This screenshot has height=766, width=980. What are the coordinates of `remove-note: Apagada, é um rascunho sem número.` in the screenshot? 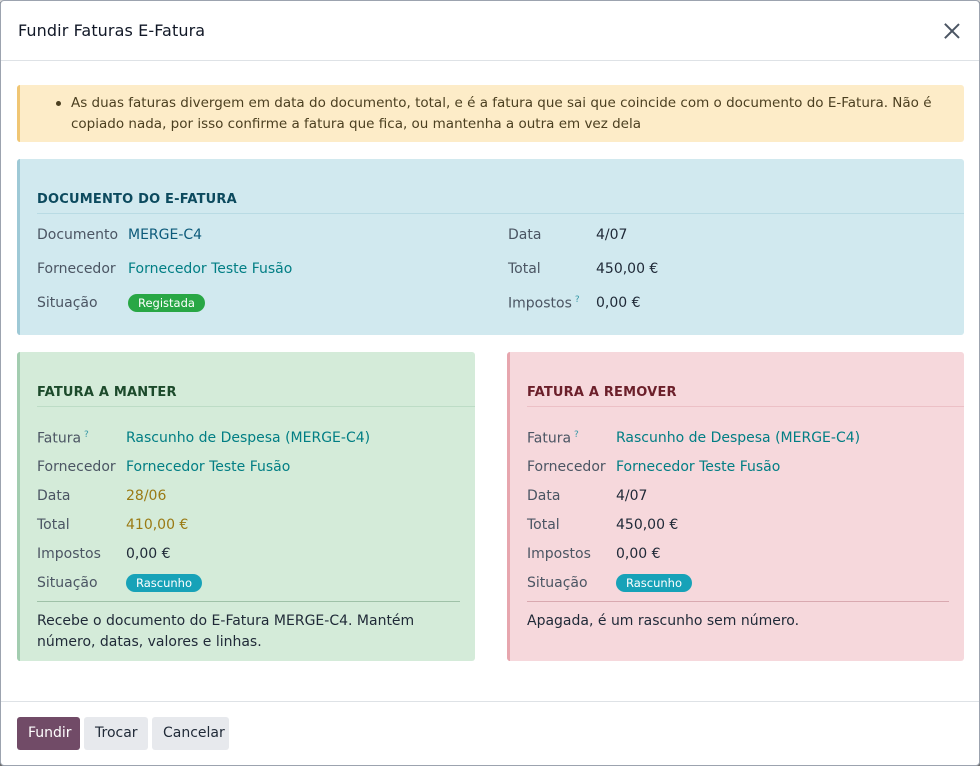 It's located at (663, 621).